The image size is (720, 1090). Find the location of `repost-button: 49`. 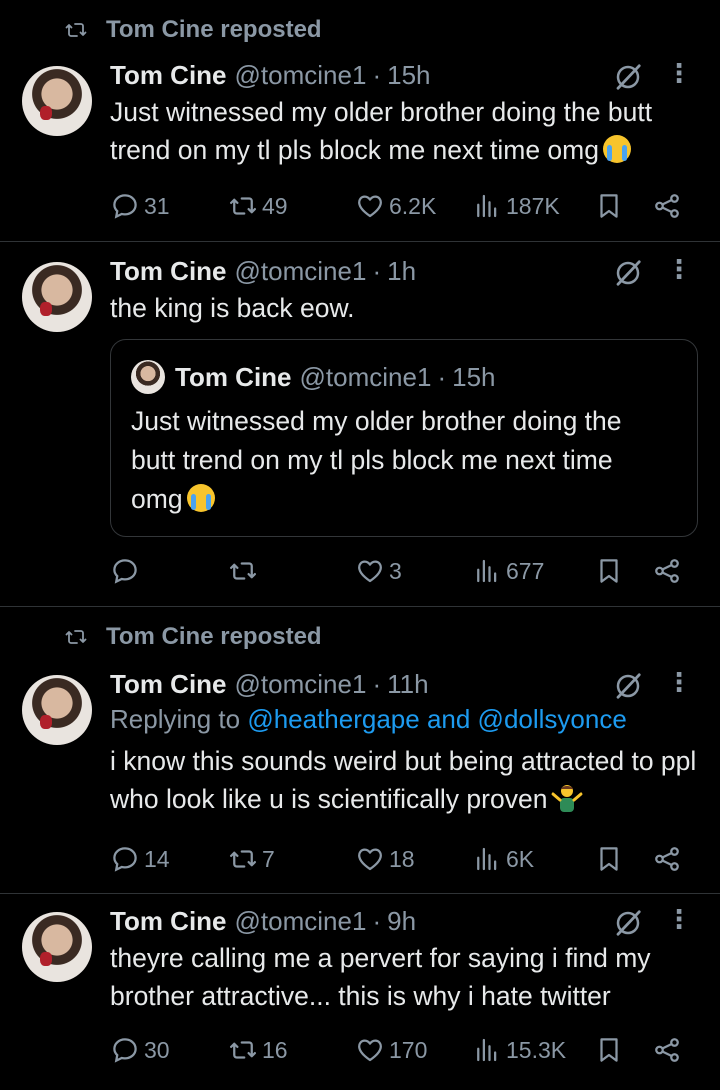

repost-button: 49 is located at coordinates (258, 206).